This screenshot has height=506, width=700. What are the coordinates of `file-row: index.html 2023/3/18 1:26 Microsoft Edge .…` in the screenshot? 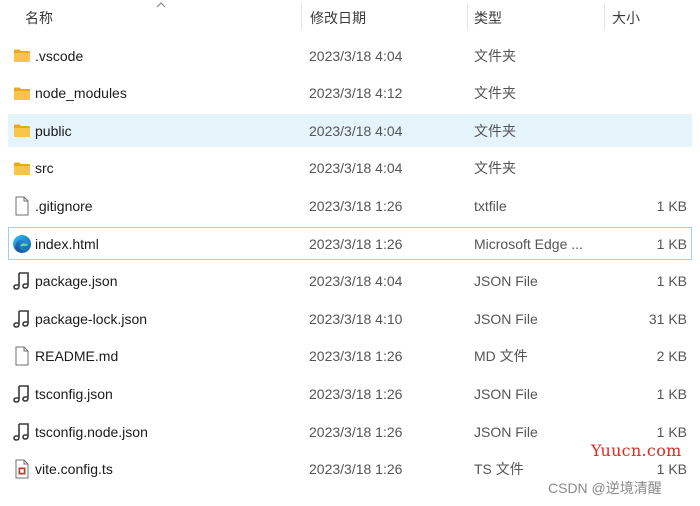 It's located at (350, 243).